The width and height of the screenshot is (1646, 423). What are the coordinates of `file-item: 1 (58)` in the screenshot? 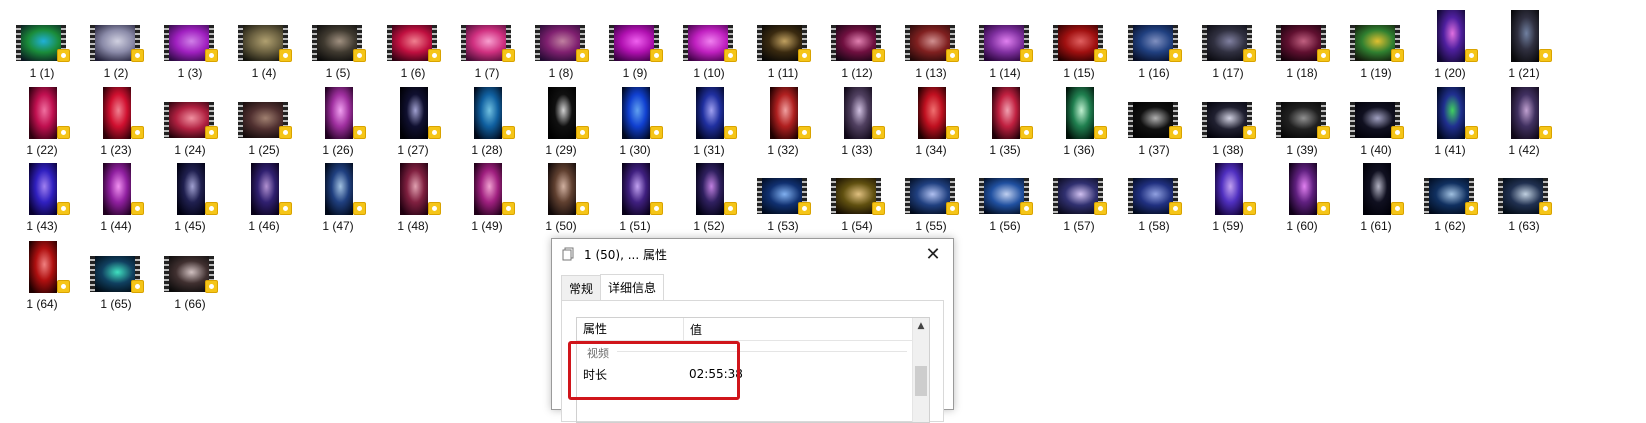 It's located at (1154, 198).